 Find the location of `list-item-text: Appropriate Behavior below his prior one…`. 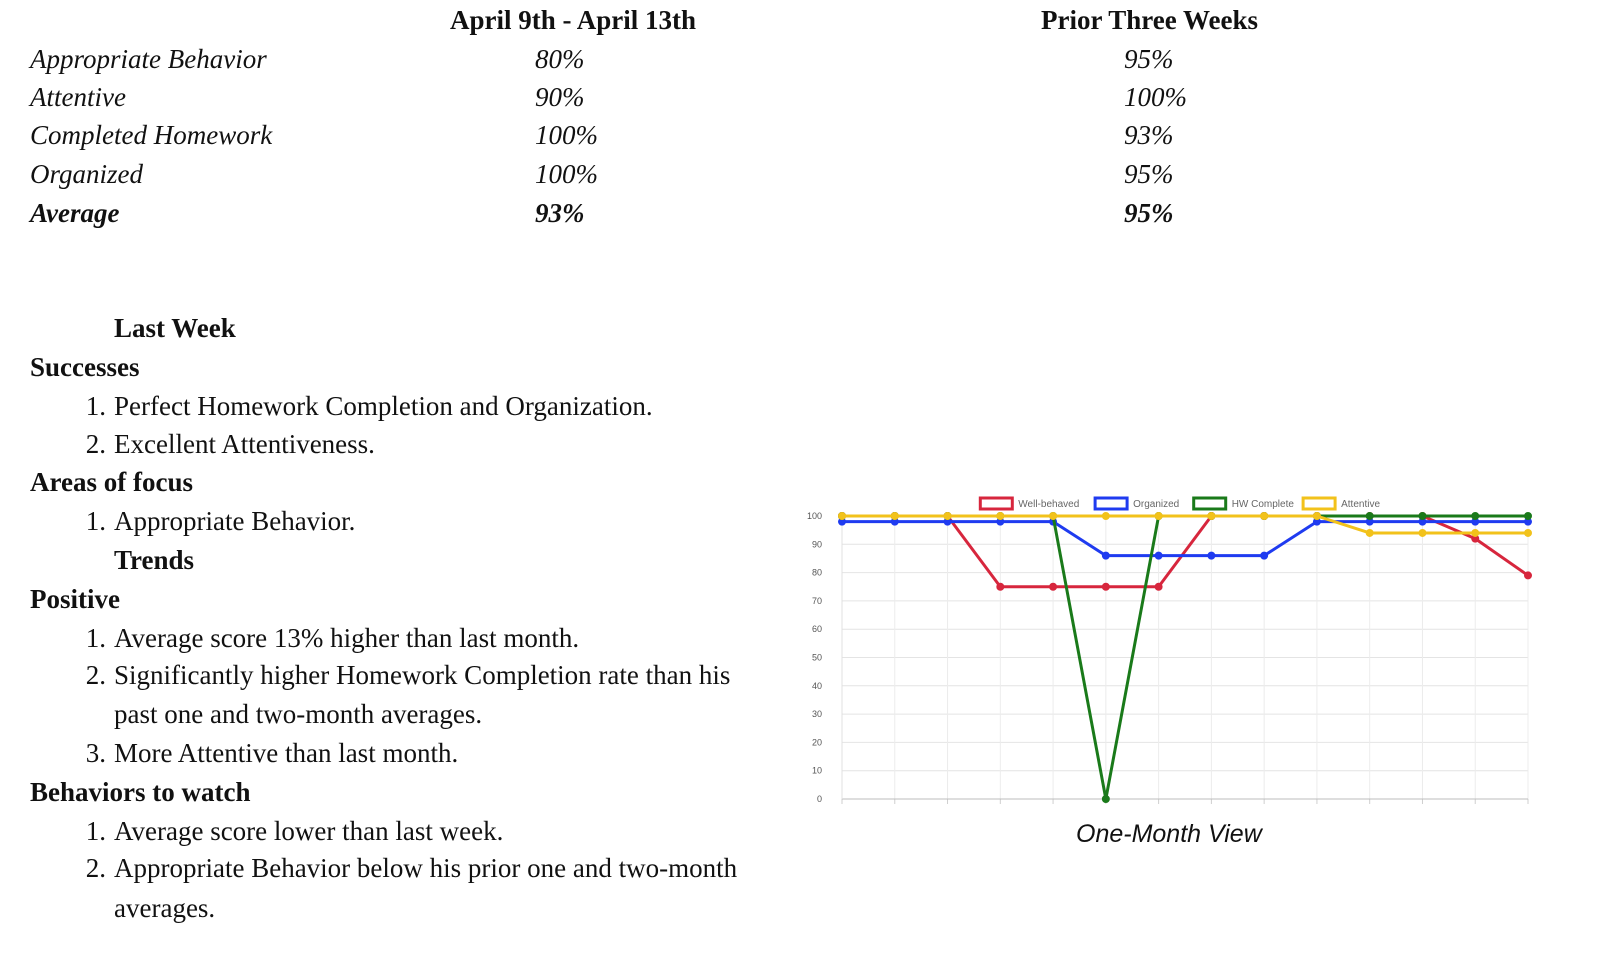

list-item-text: Appropriate Behavior below his prior one… is located at coordinates (426, 868).